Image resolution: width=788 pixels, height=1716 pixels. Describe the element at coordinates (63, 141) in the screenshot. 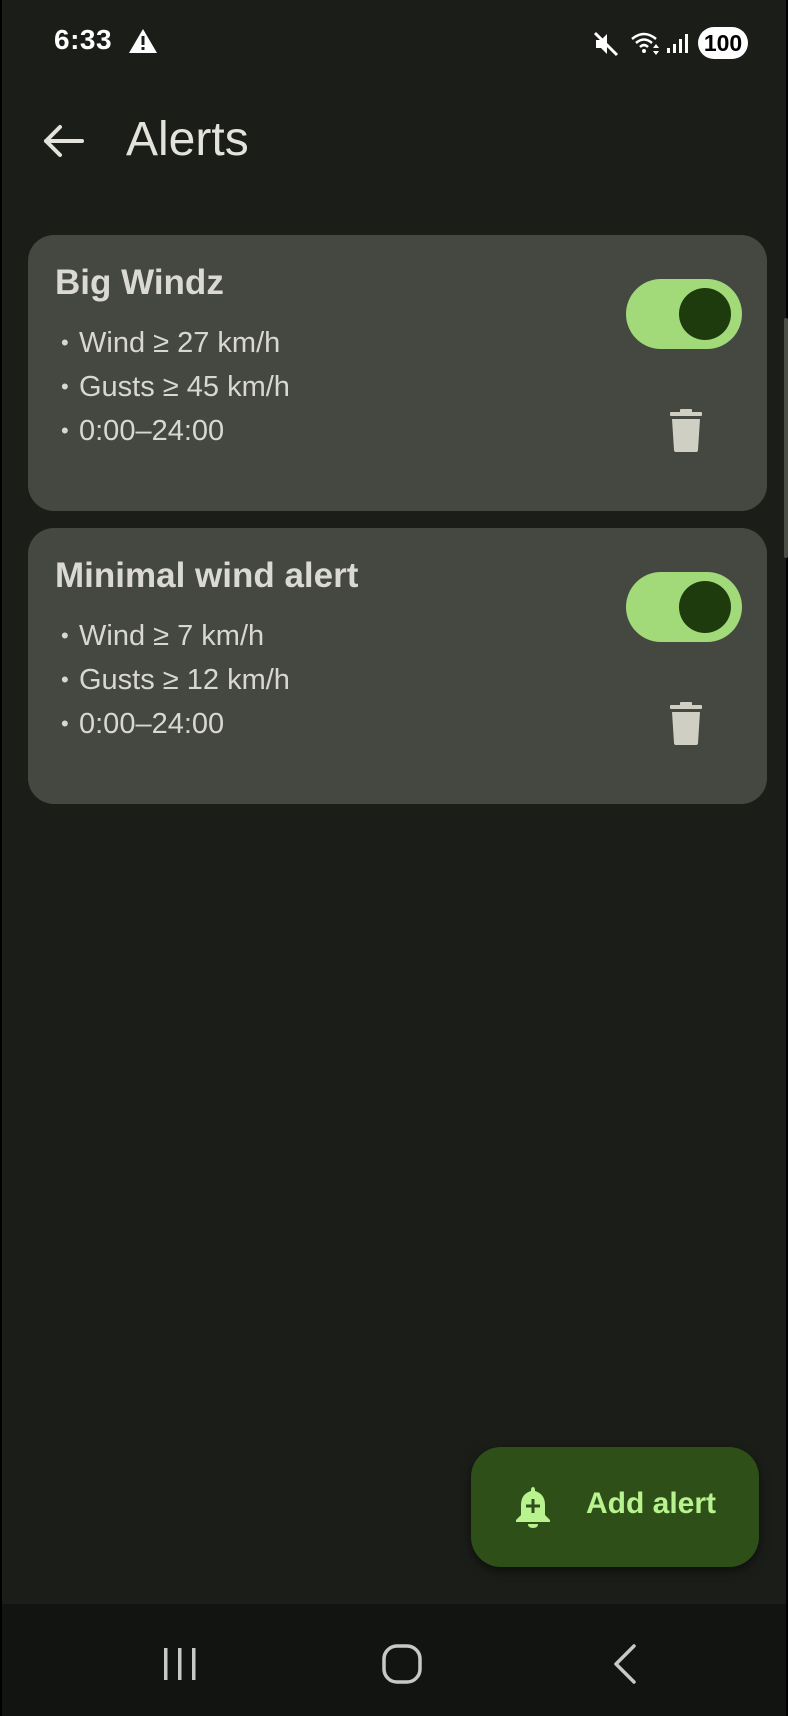

I see `arrow-back-icon` at that location.